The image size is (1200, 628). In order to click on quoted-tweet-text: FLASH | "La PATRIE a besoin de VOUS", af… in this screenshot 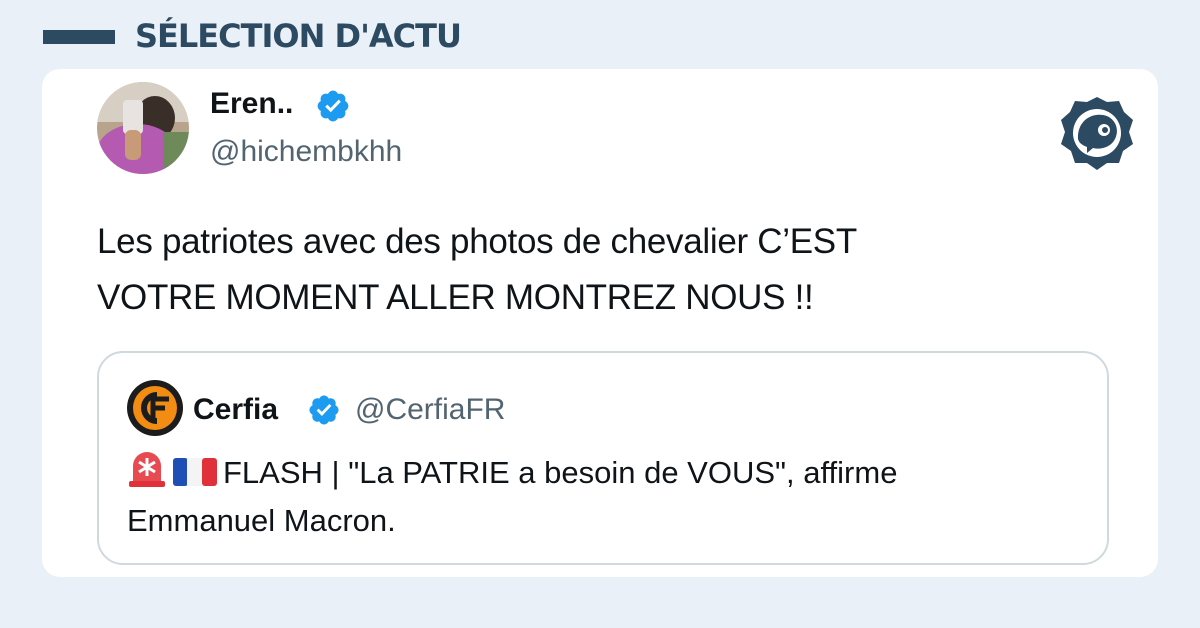, I will do `click(607, 497)`.